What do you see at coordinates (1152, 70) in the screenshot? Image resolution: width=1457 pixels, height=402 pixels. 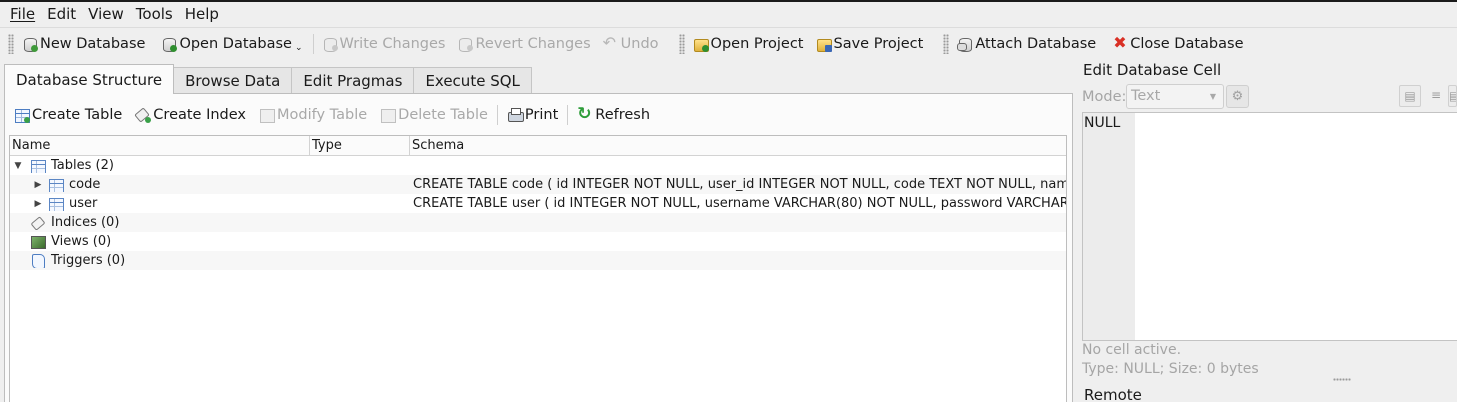 I see `edit-cell-dock-title: Edit Database Cell` at bounding box center [1152, 70].